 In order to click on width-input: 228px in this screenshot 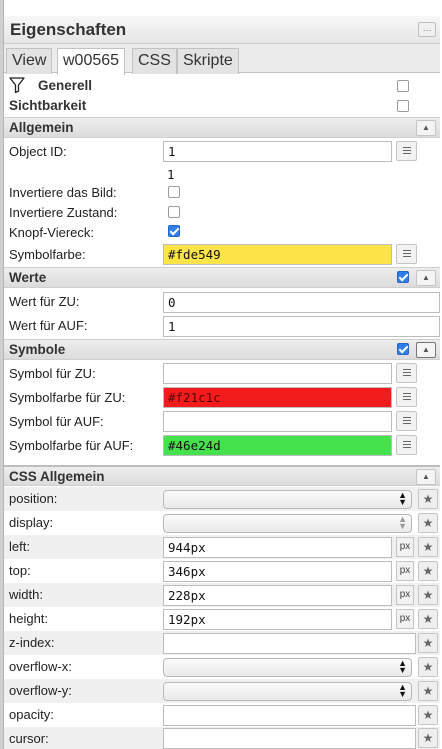, I will do `click(277, 595)`.